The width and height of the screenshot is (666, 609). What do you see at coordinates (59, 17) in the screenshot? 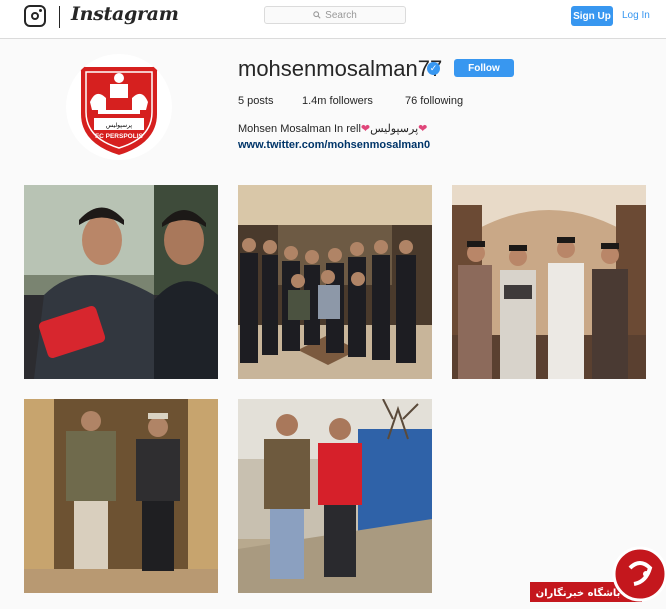
I see `divider` at bounding box center [59, 17].